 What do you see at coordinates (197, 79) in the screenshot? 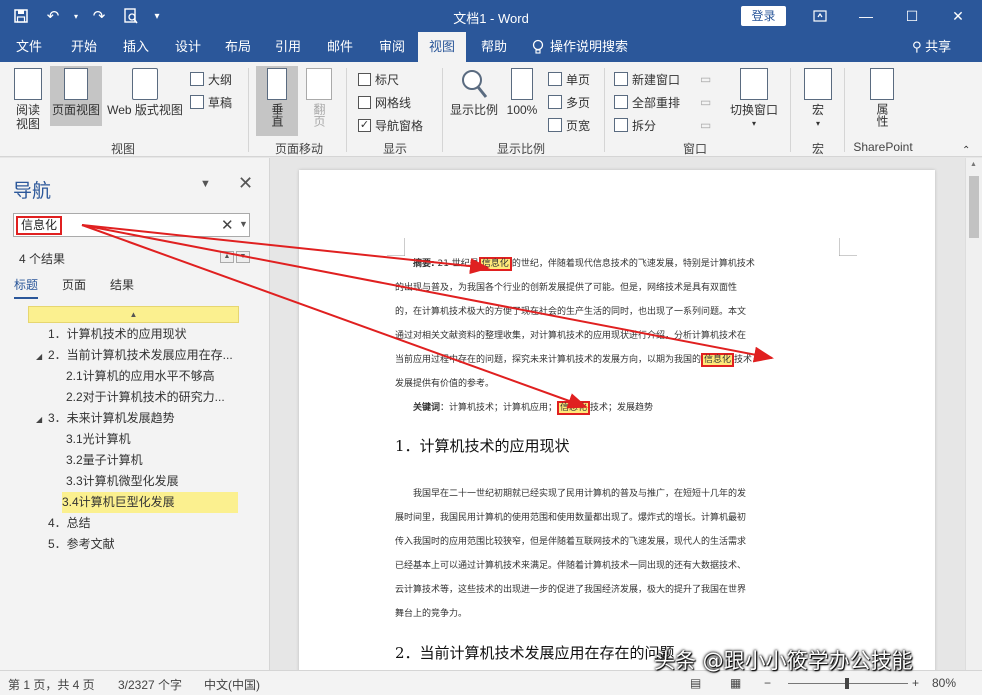
I see `outline-icon` at bounding box center [197, 79].